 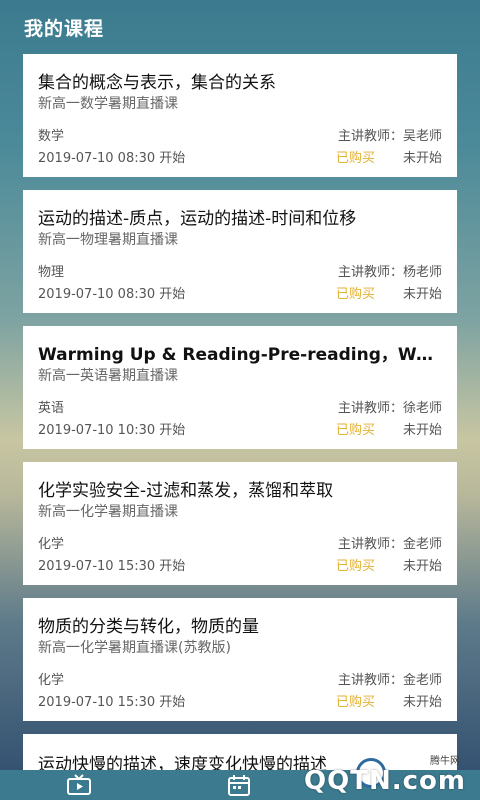 What do you see at coordinates (51, 272) in the screenshot?
I see `course-subject: 物理` at bounding box center [51, 272].